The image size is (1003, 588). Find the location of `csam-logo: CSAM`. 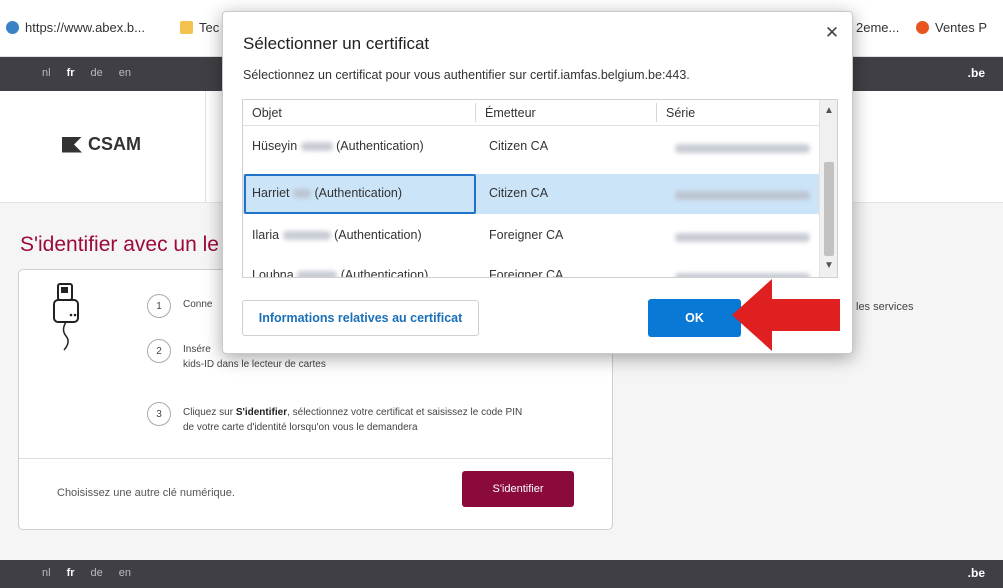

csam-logo: CSAM is located at coordinates (101, 144).